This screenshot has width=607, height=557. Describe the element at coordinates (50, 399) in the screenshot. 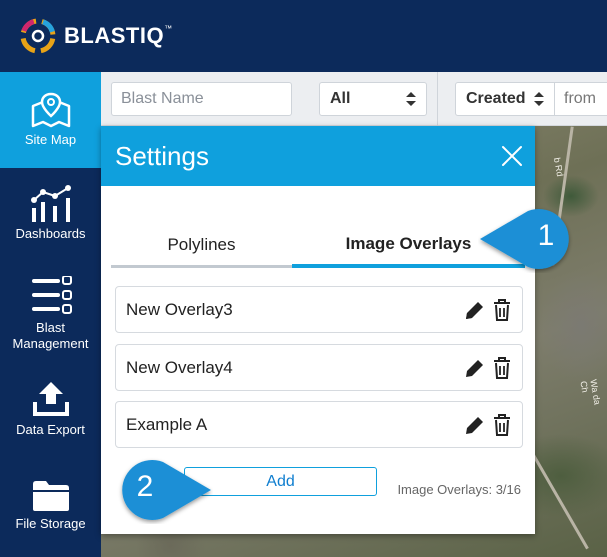

I see `upload-icon` at that location.